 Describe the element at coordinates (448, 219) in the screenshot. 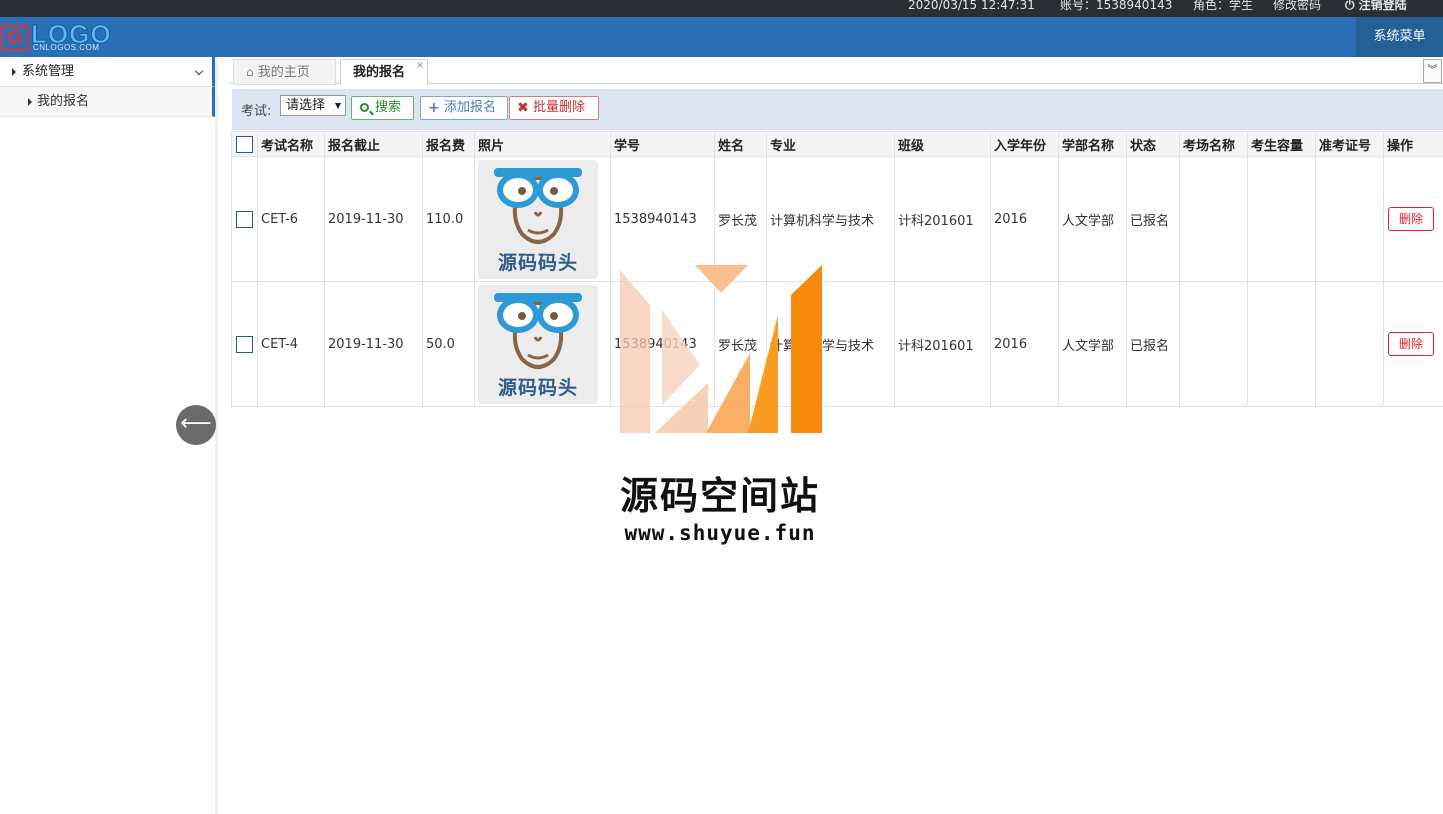

I see `fee-cell: 110.0` at that location.